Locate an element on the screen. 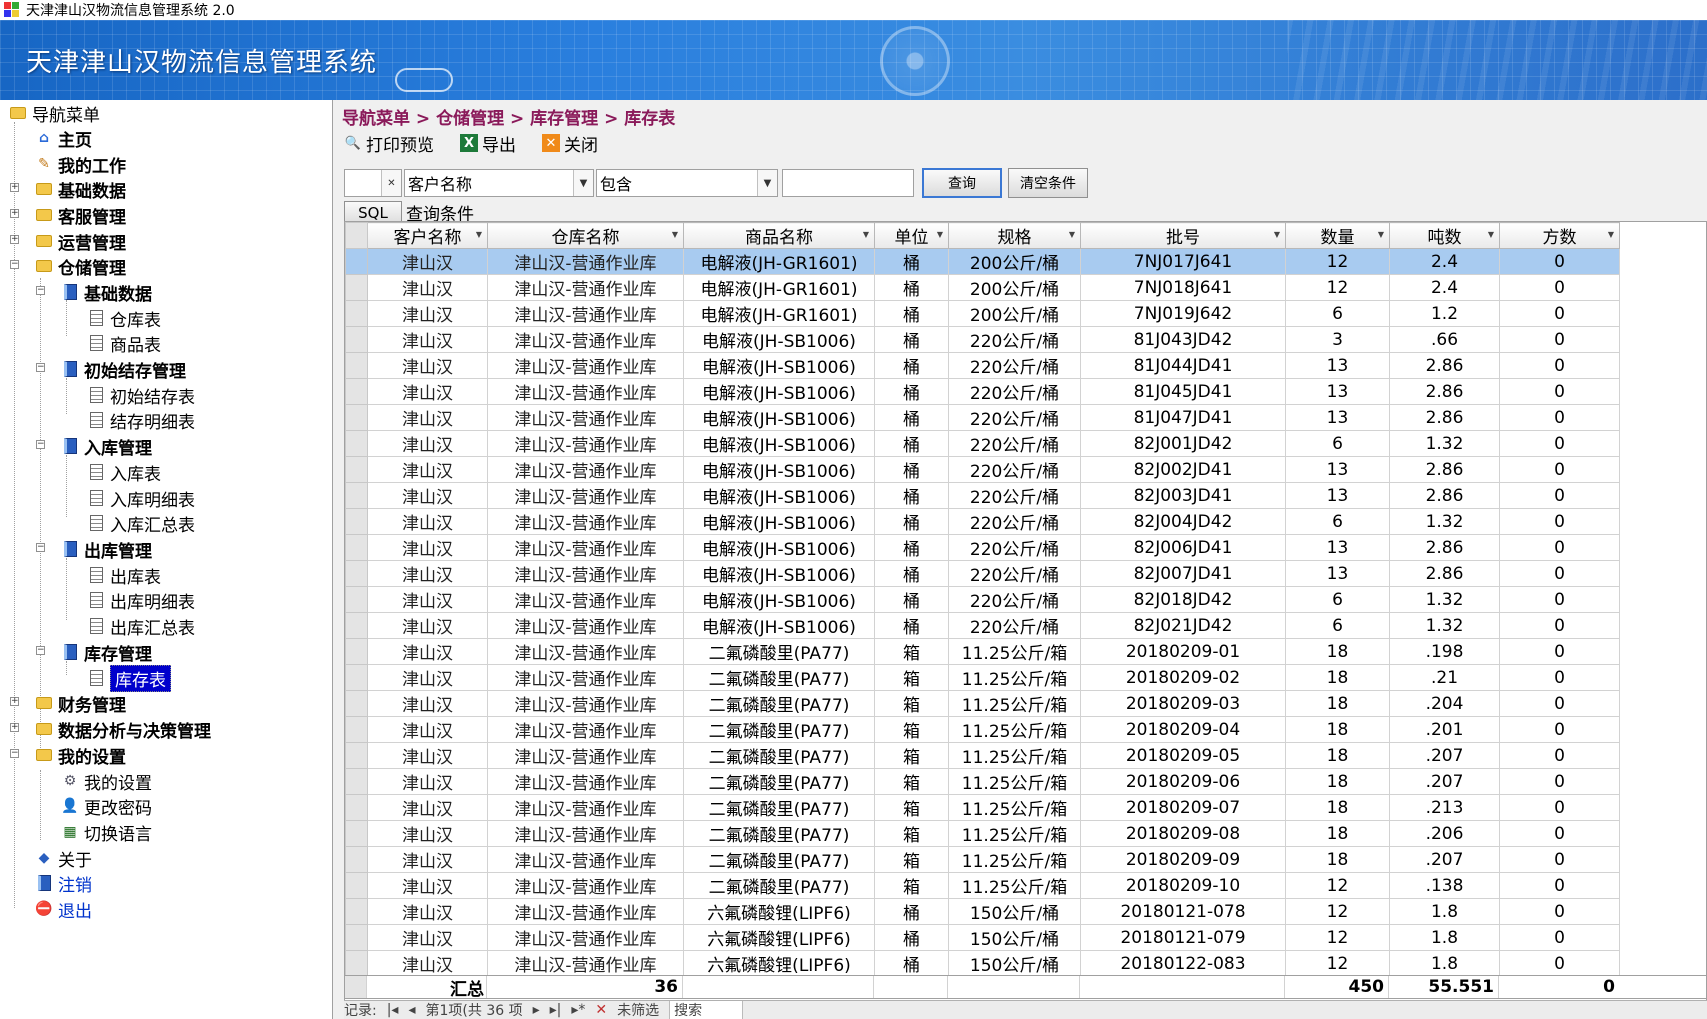 This screenshot has width=1707, height=1019. nav-my-work: ✎ 我的工作 is located at coordinates (80, 164).